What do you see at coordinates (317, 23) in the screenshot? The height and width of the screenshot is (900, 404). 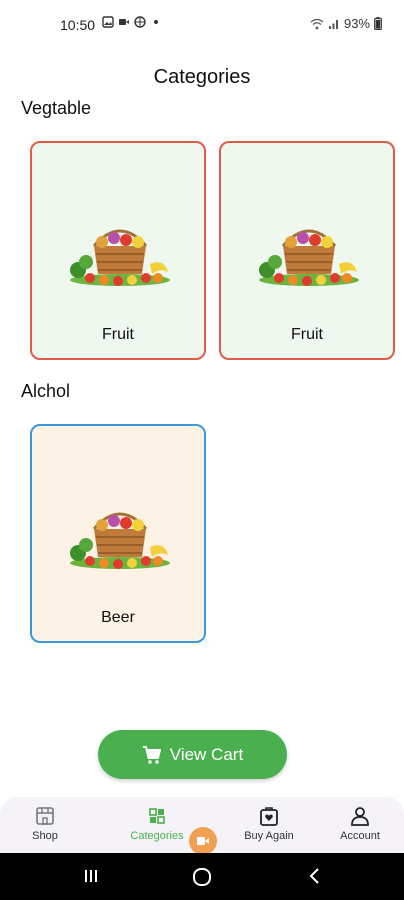 I see `wifi-icon` at bounding box center [317, 23].